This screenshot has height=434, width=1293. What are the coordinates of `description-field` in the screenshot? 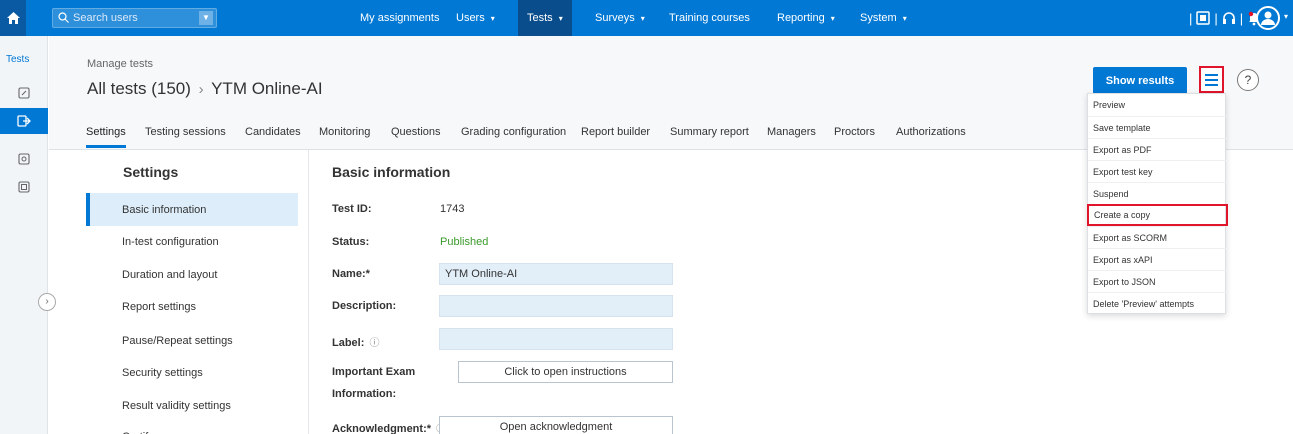 It's located at (556, 306).